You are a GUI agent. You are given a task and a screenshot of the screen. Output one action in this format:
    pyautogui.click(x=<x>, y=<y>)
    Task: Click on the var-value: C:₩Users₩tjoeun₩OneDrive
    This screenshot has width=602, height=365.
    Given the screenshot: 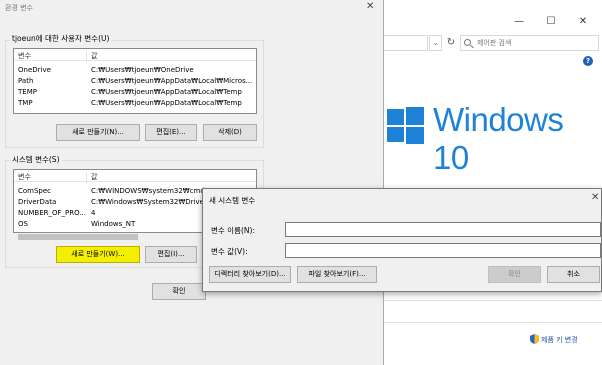 What is the action you would take?
    pyautogui.click(x=142, y=70)
    